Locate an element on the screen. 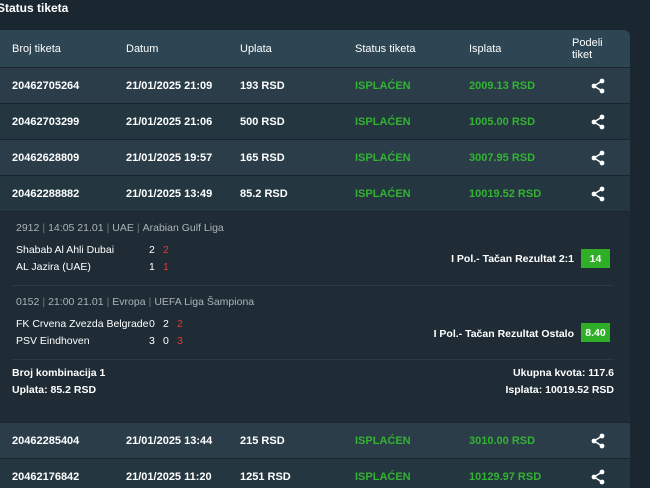 This screenshot has height=488, width=650. ticket-number: 20462285404 is located at coordinates (46, 440).